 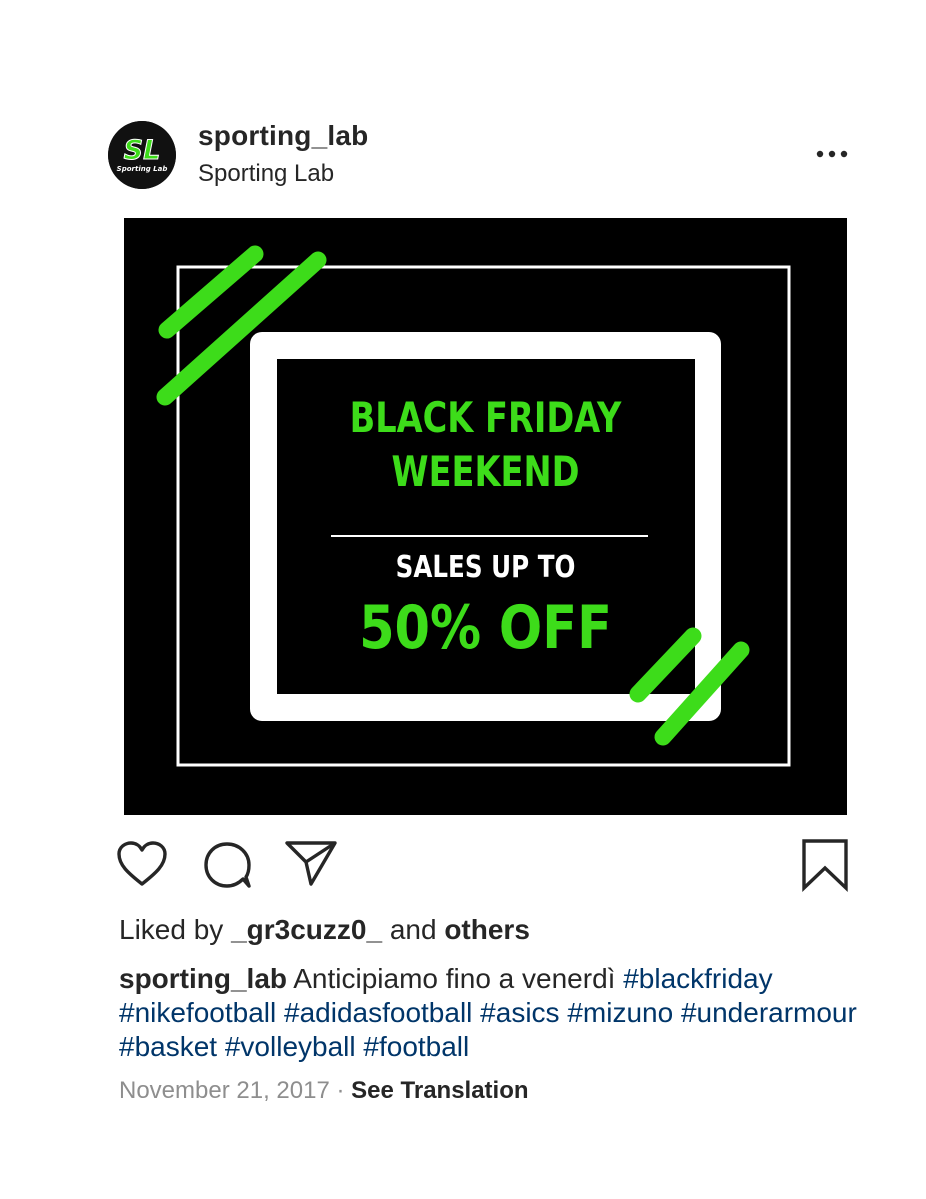 What do you see at coordinates (697, 978) in the screenshot?
I see `hashtag-link: #blackfriday` at bounding box center [697, 978].